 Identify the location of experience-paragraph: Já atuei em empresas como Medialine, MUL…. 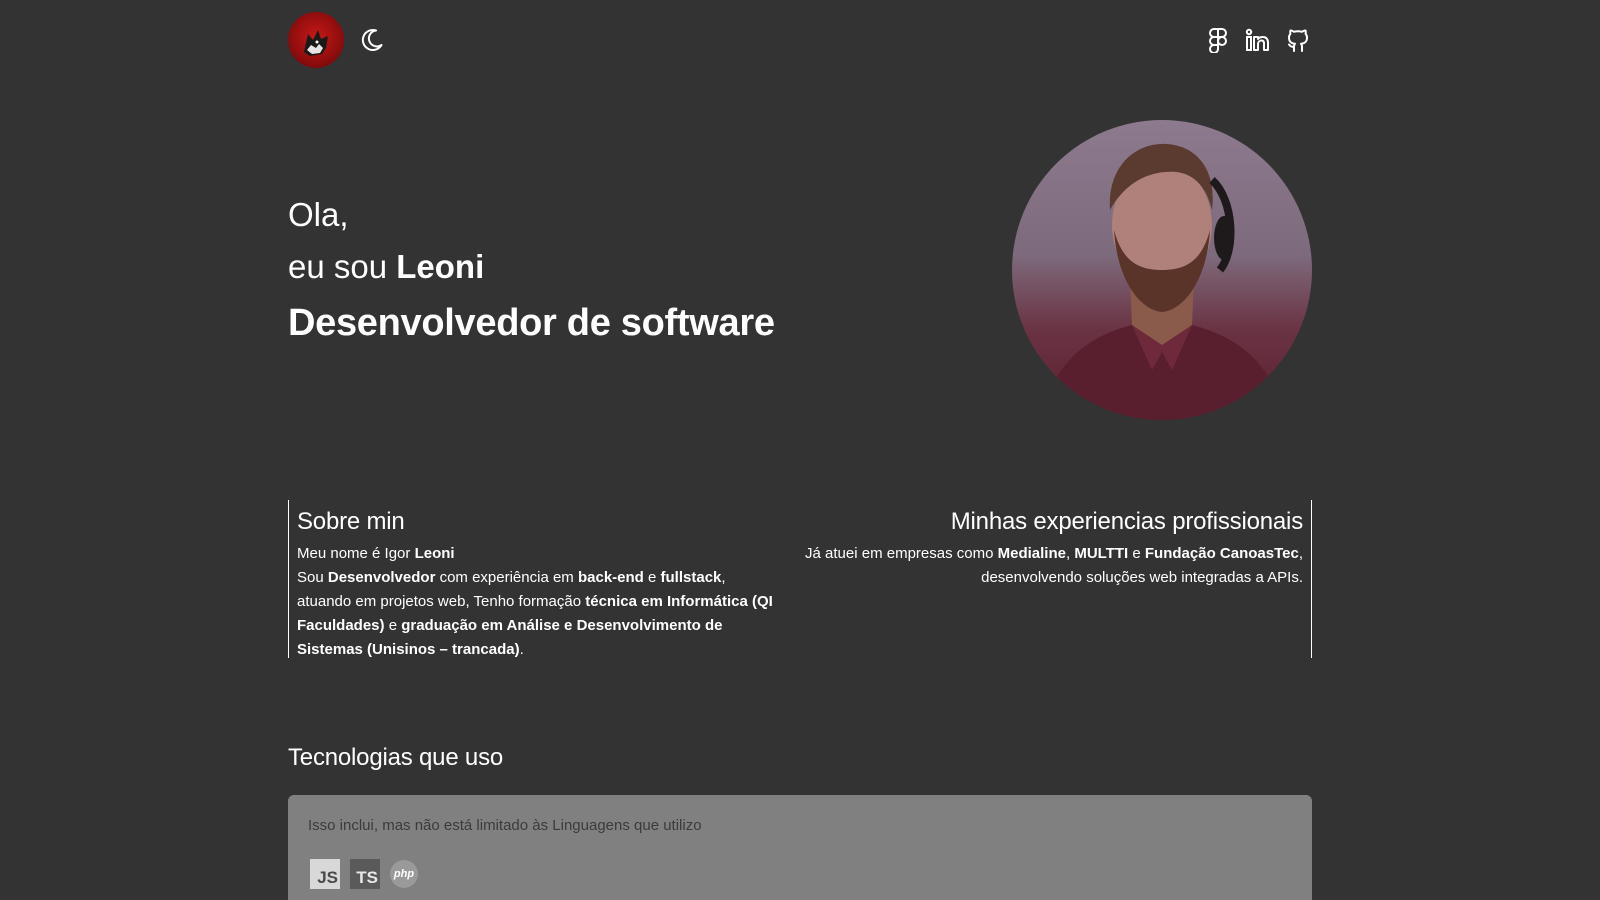
(1045, 566).